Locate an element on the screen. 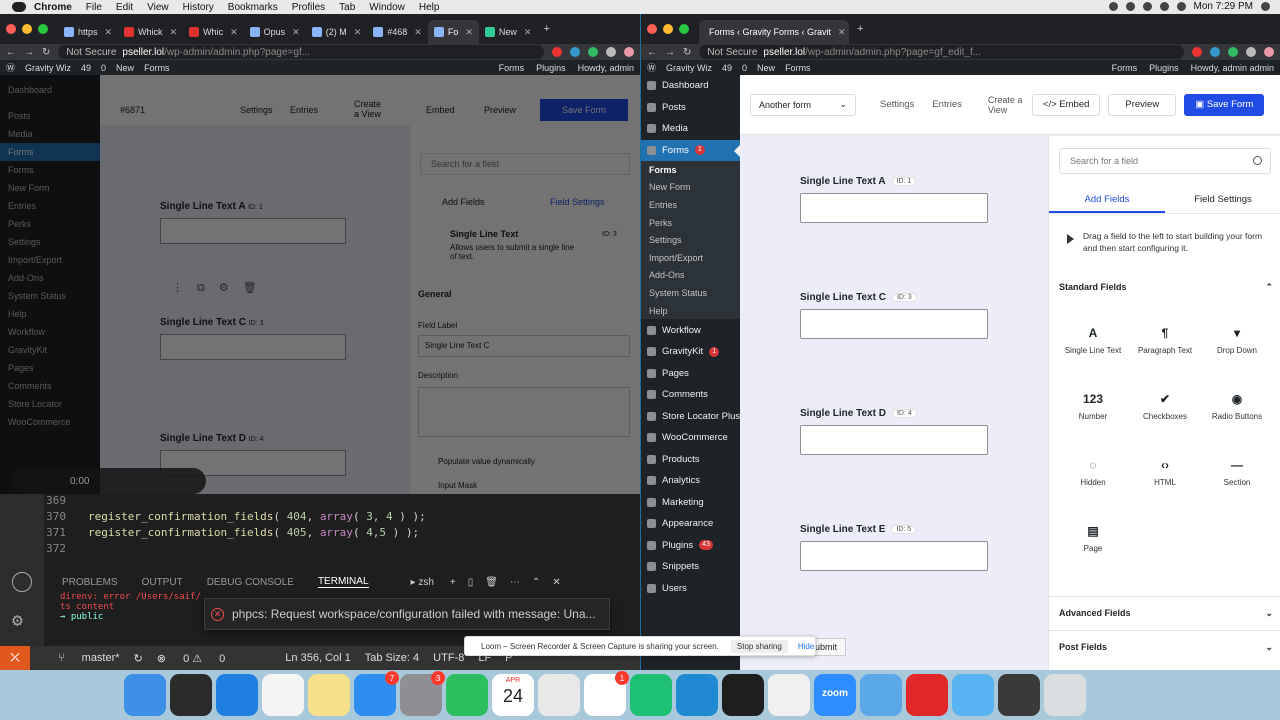  sidebar-item-comments: Comments is located at coordinates (690, 395).